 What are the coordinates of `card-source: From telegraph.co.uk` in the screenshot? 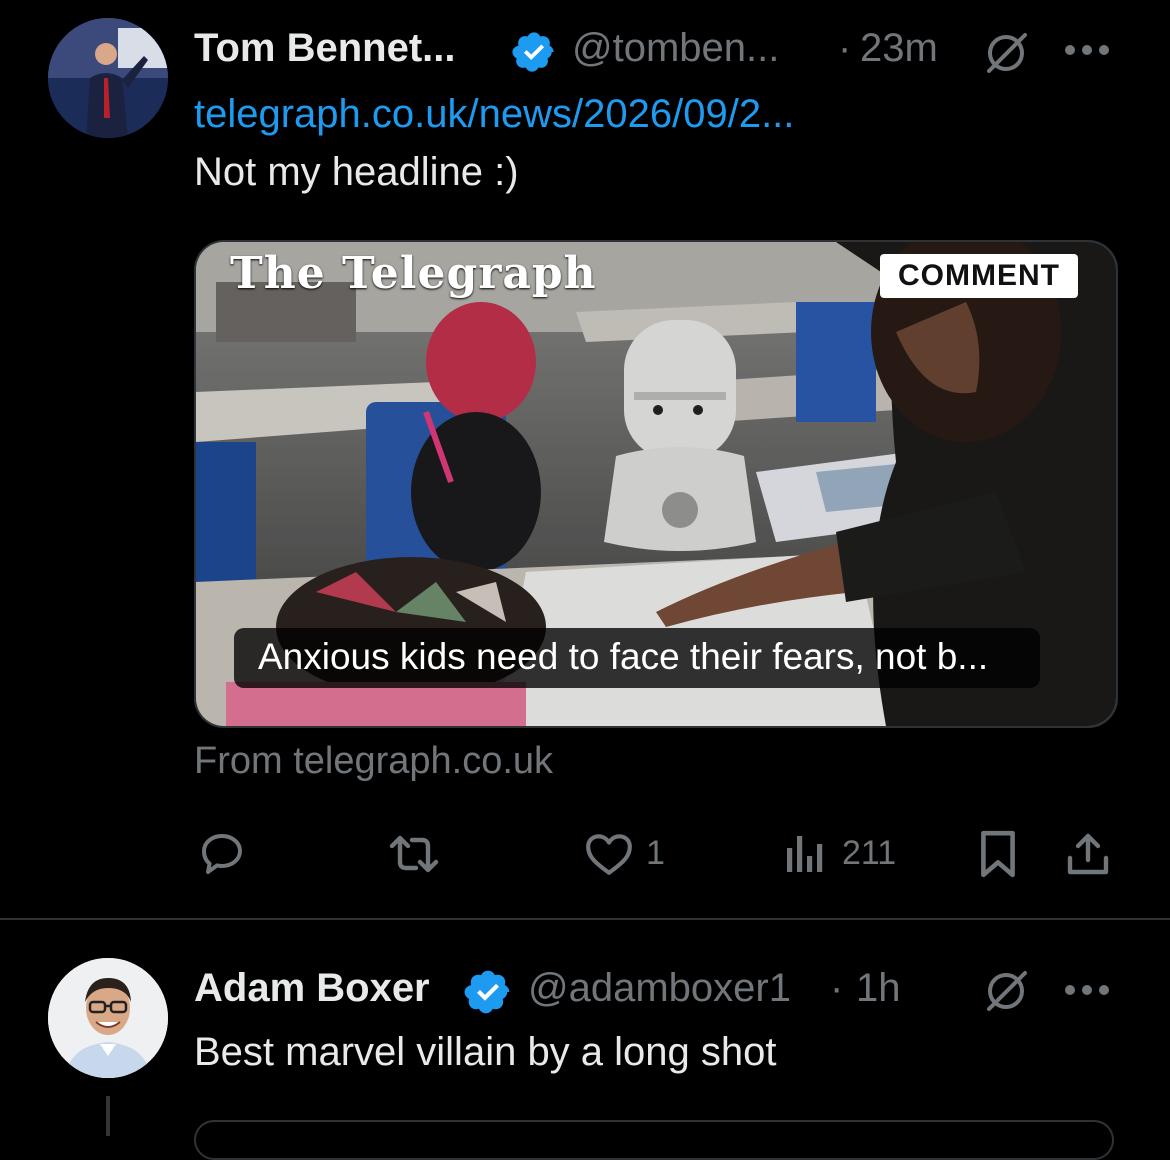 It's located at (373, 761).